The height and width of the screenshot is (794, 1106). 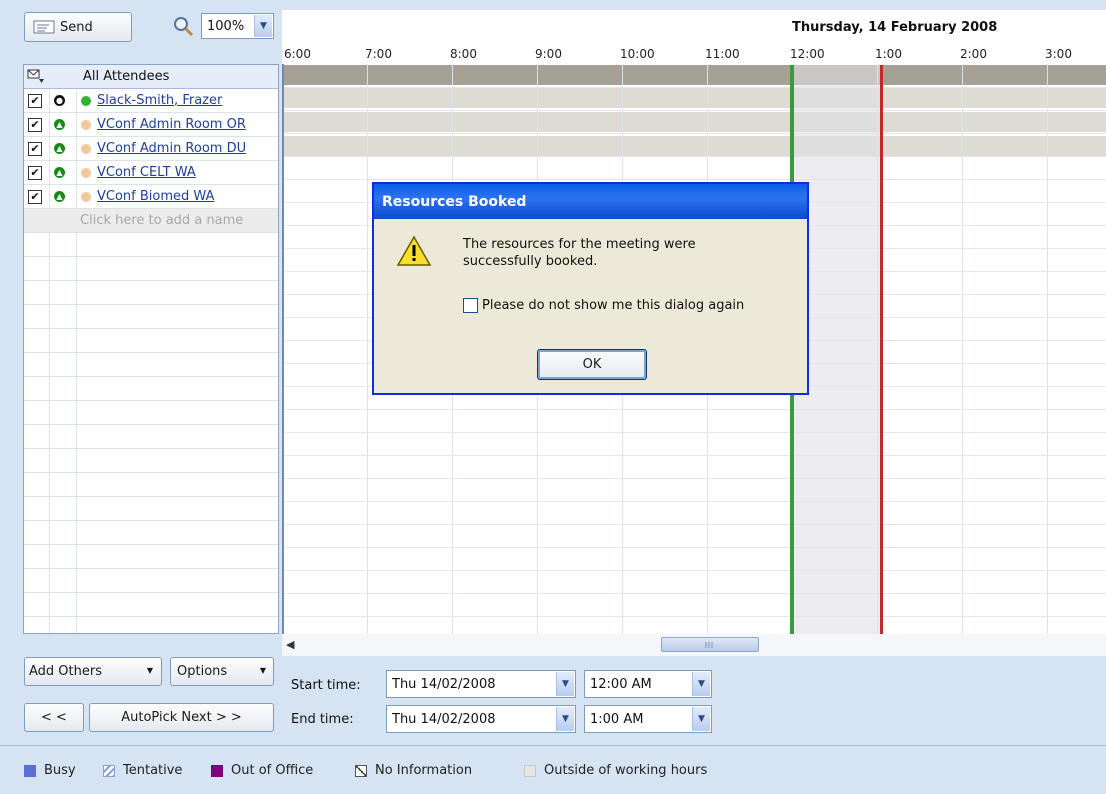 What do you see at coordinates (694, 122) in the screenshot?
I see `freebusy-row` at bounding box center [694, 122].